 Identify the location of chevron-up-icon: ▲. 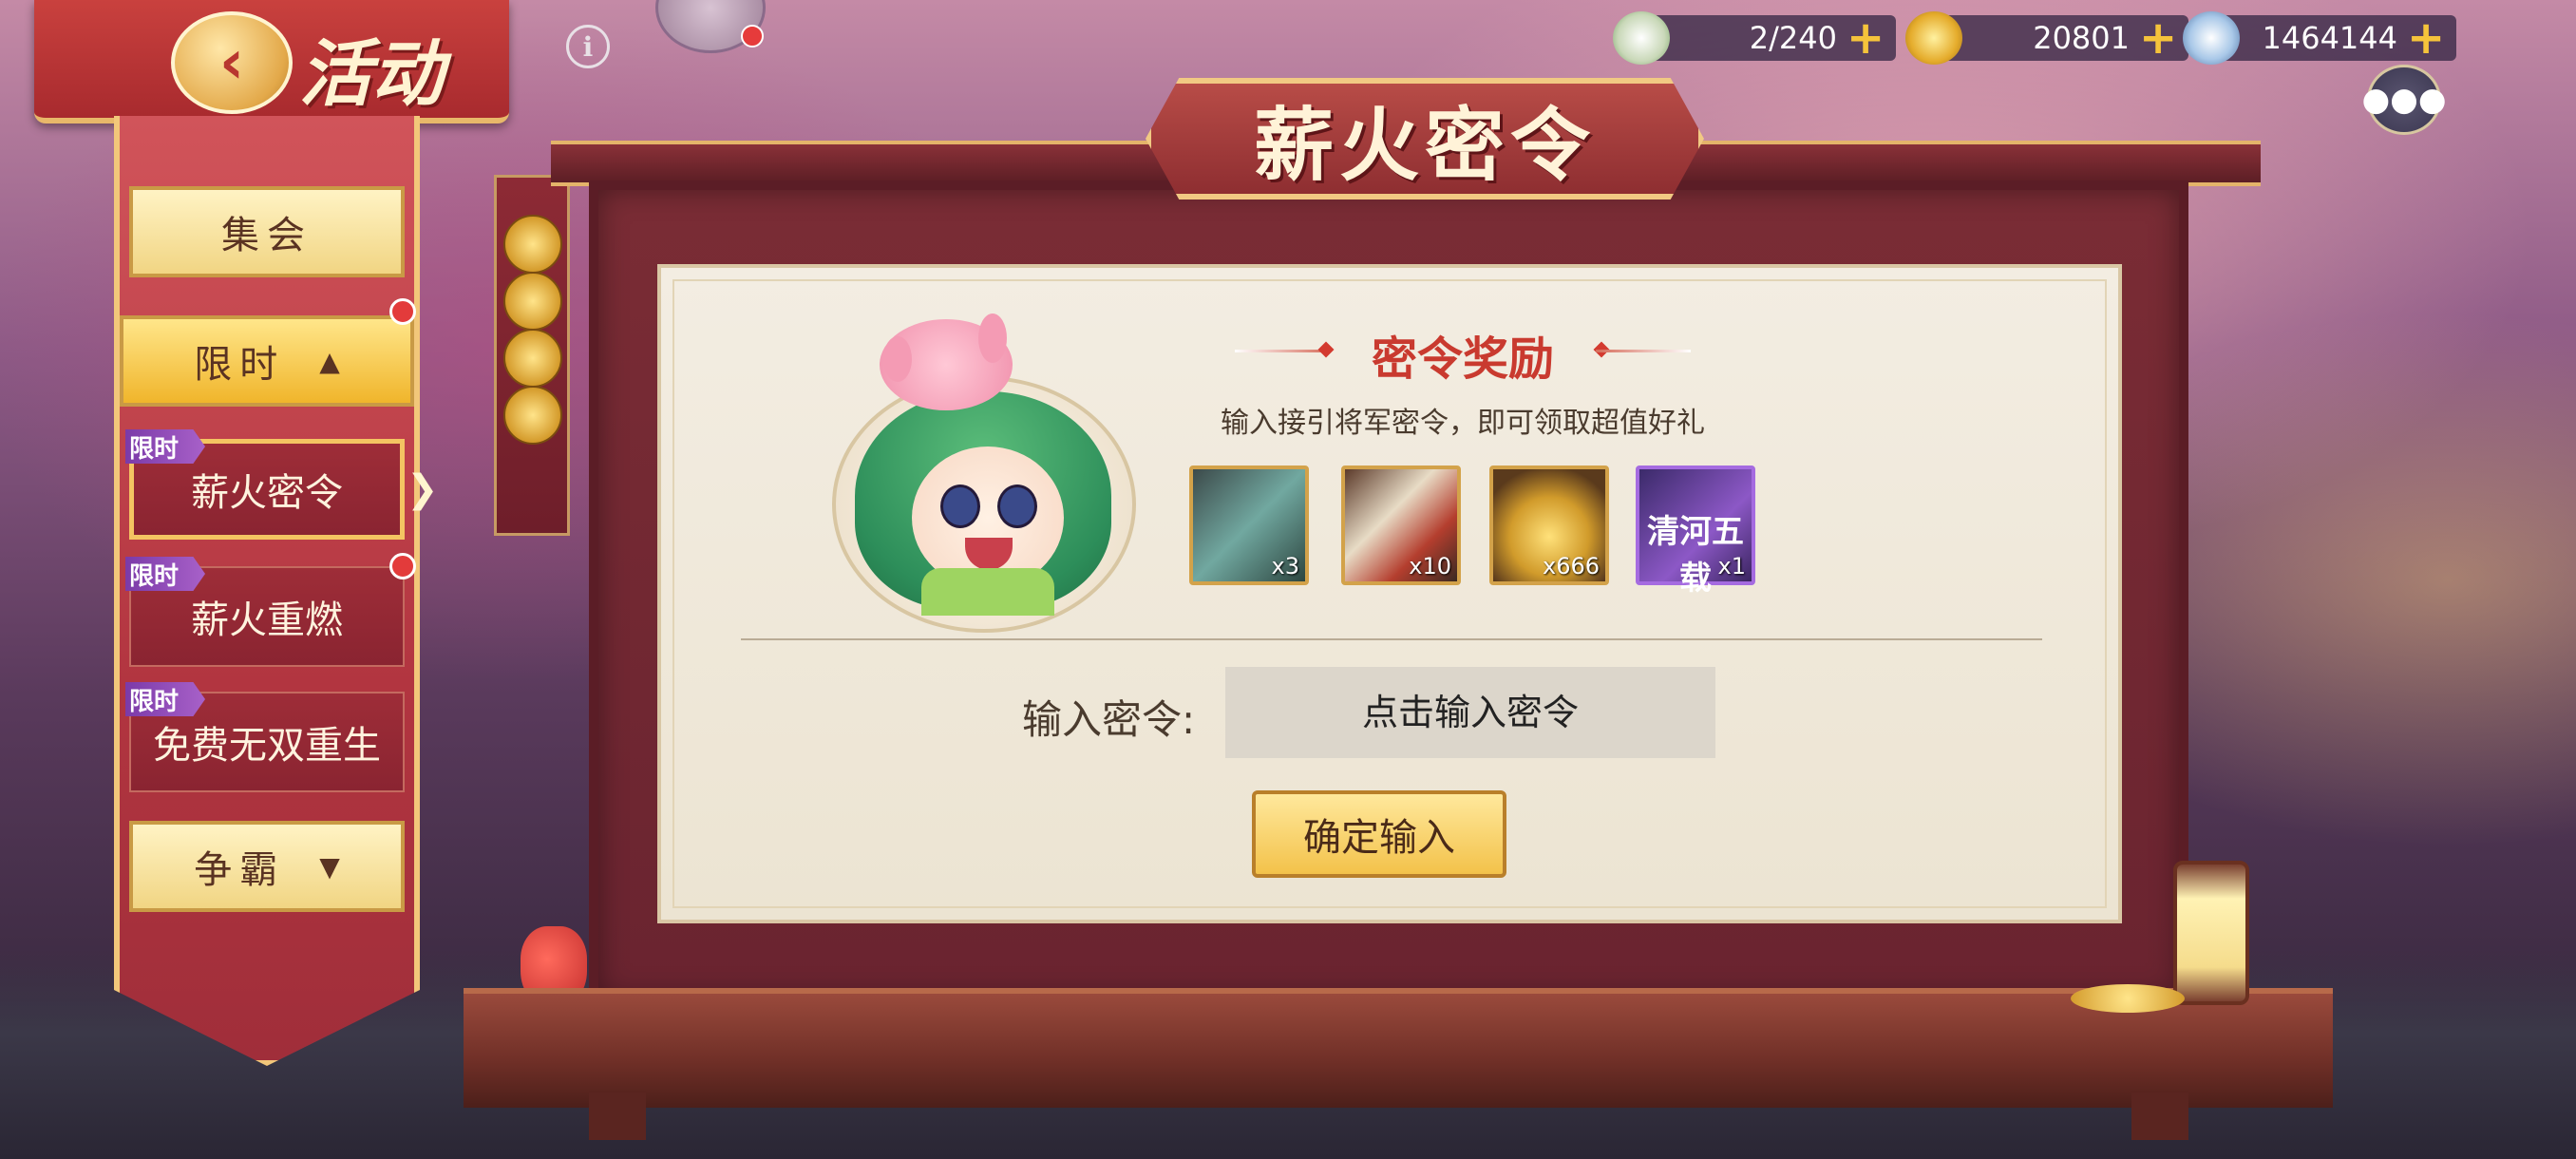
(329, 361).